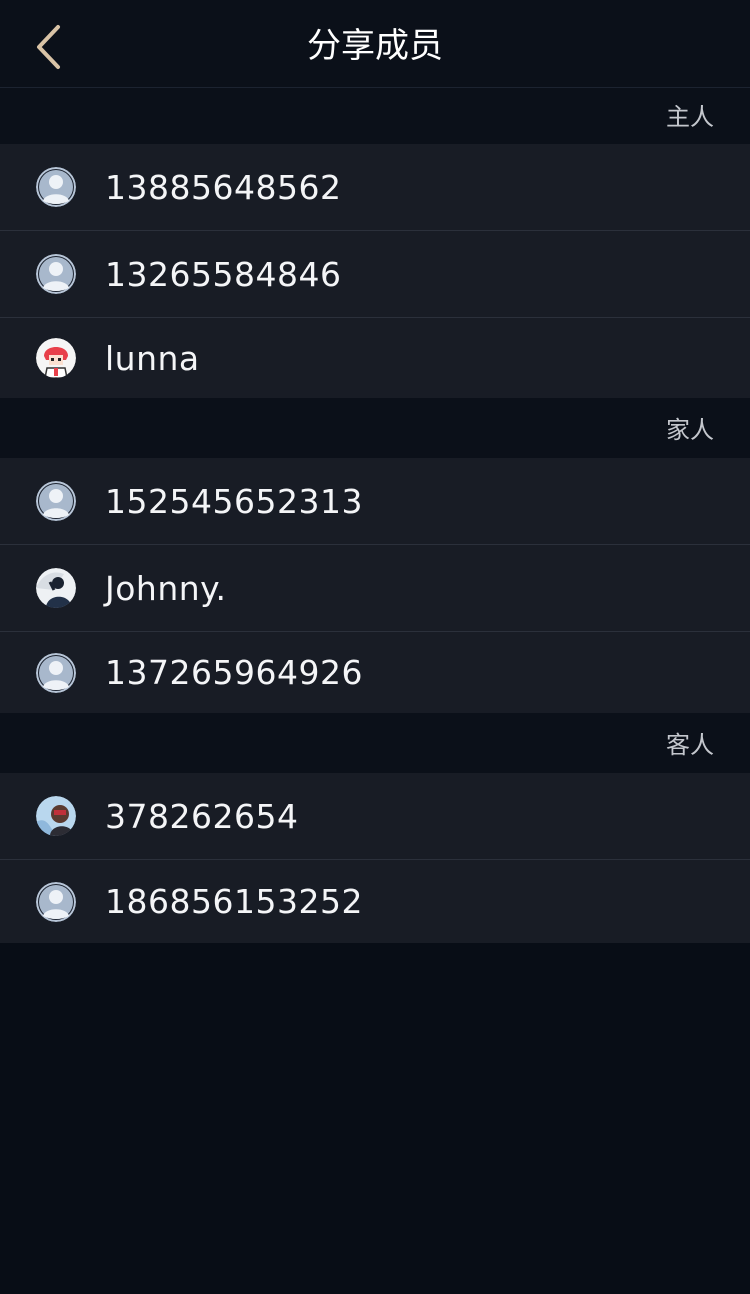 The height and width of the screenshot is (1294, 750). What do you see at coordinates (202, 816) in the screenshot?
I see `member-name: 378262654` at bounding box center [202, 816].